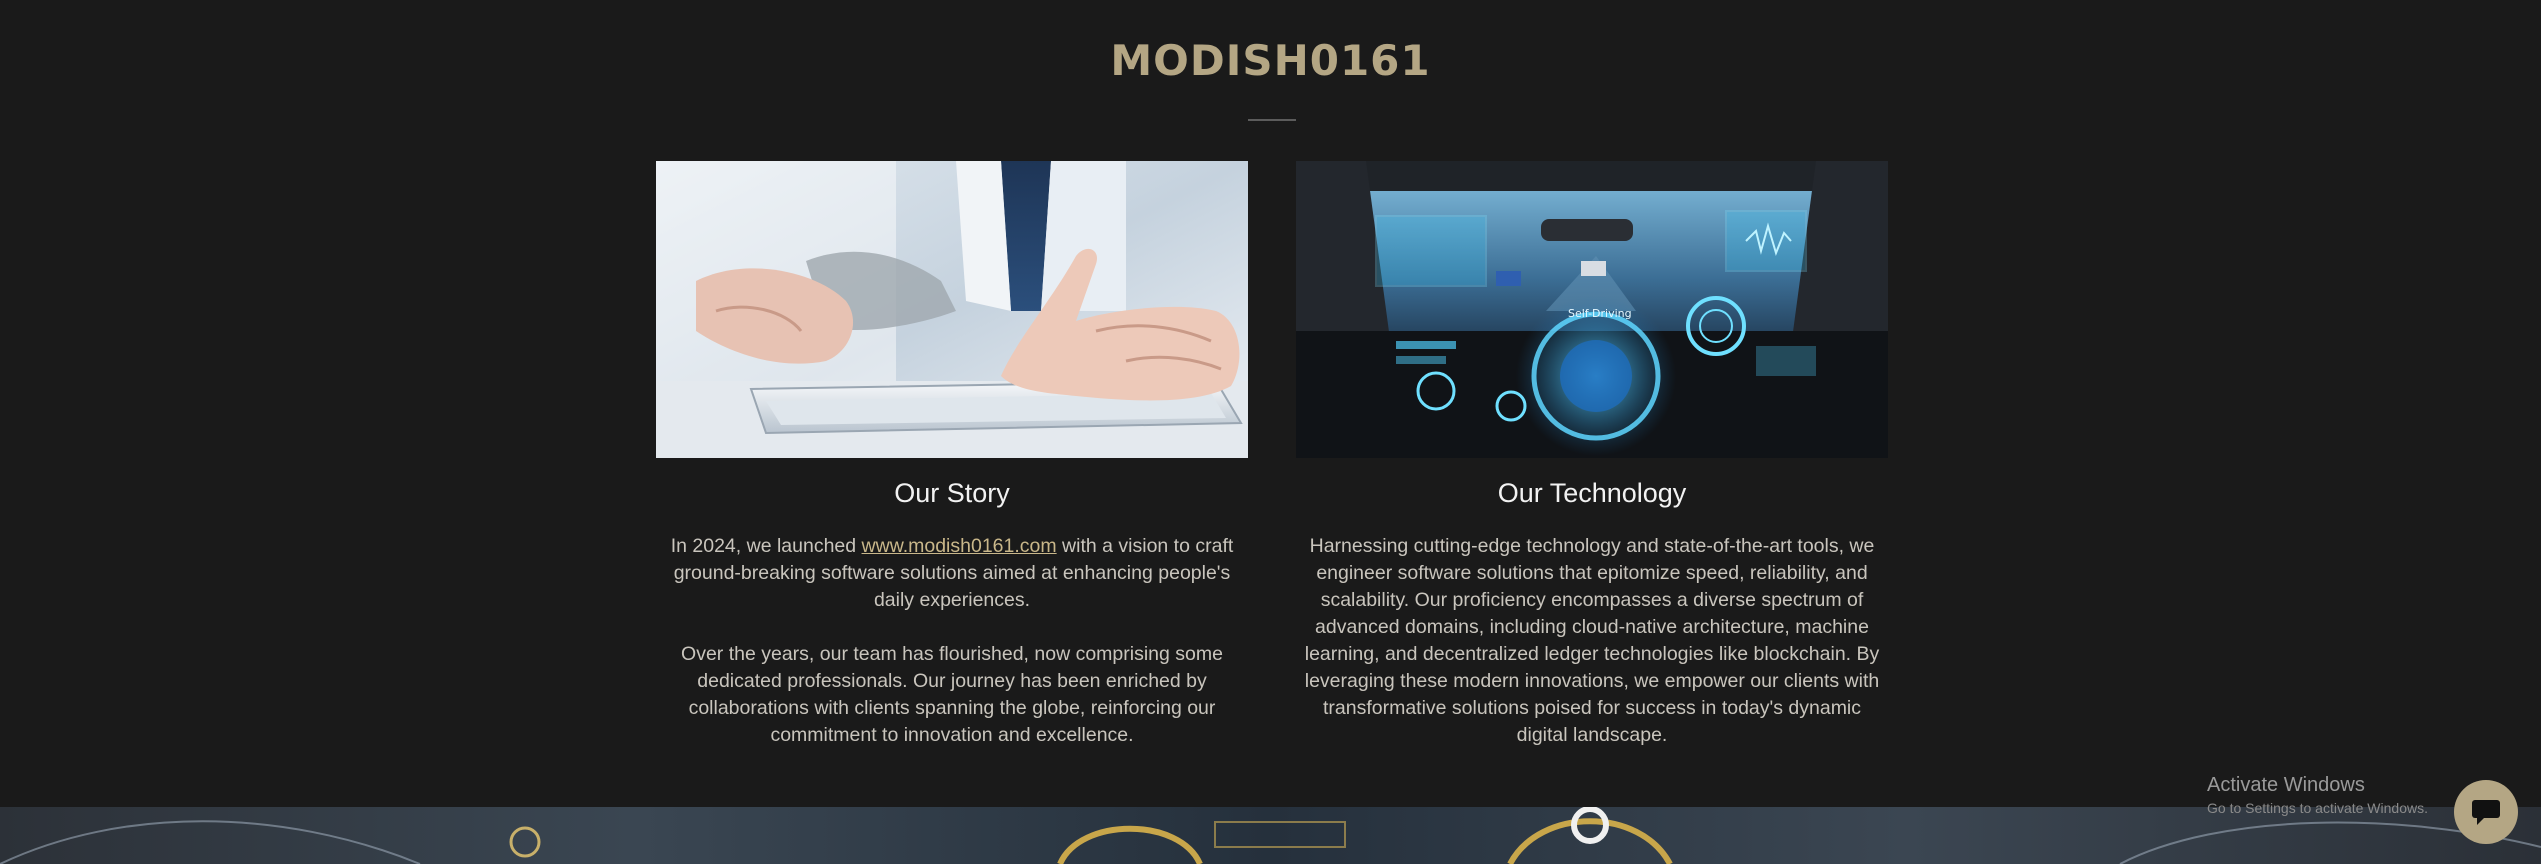 This screenshot has height=864, width=2541. Describe the element at coordinates (1592, 493) in the screenshot. I see `our-technology-heading: Our Technology` at that location.